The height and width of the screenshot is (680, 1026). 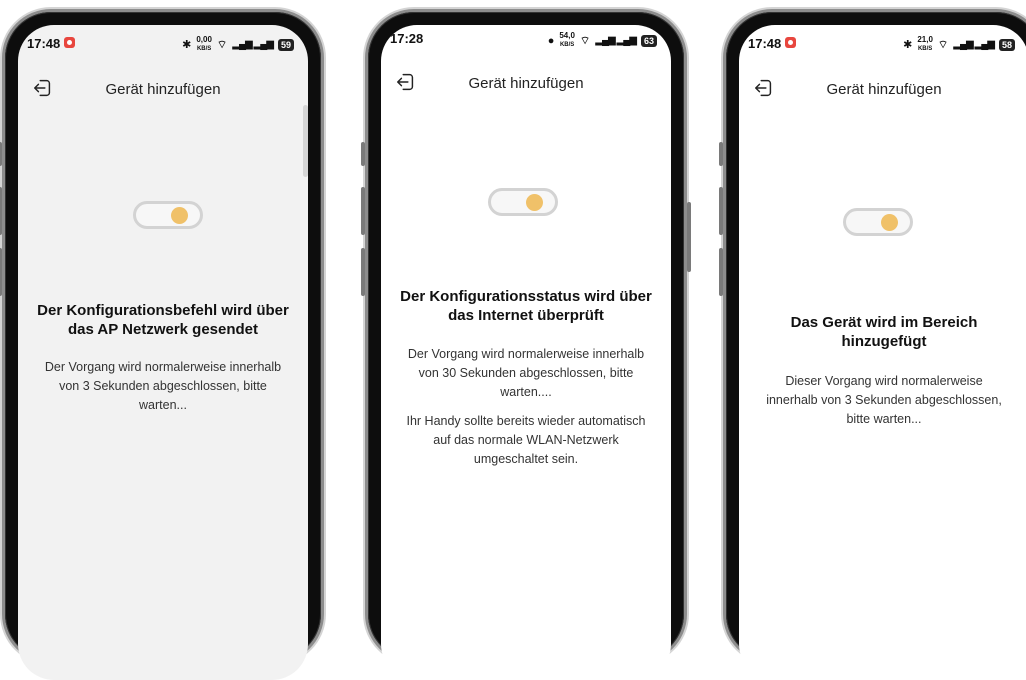 What do you see at coordinates (1006, 44) in the screenshot?
I see `battery-indicator: 58` at bounding box center [1006, 44].